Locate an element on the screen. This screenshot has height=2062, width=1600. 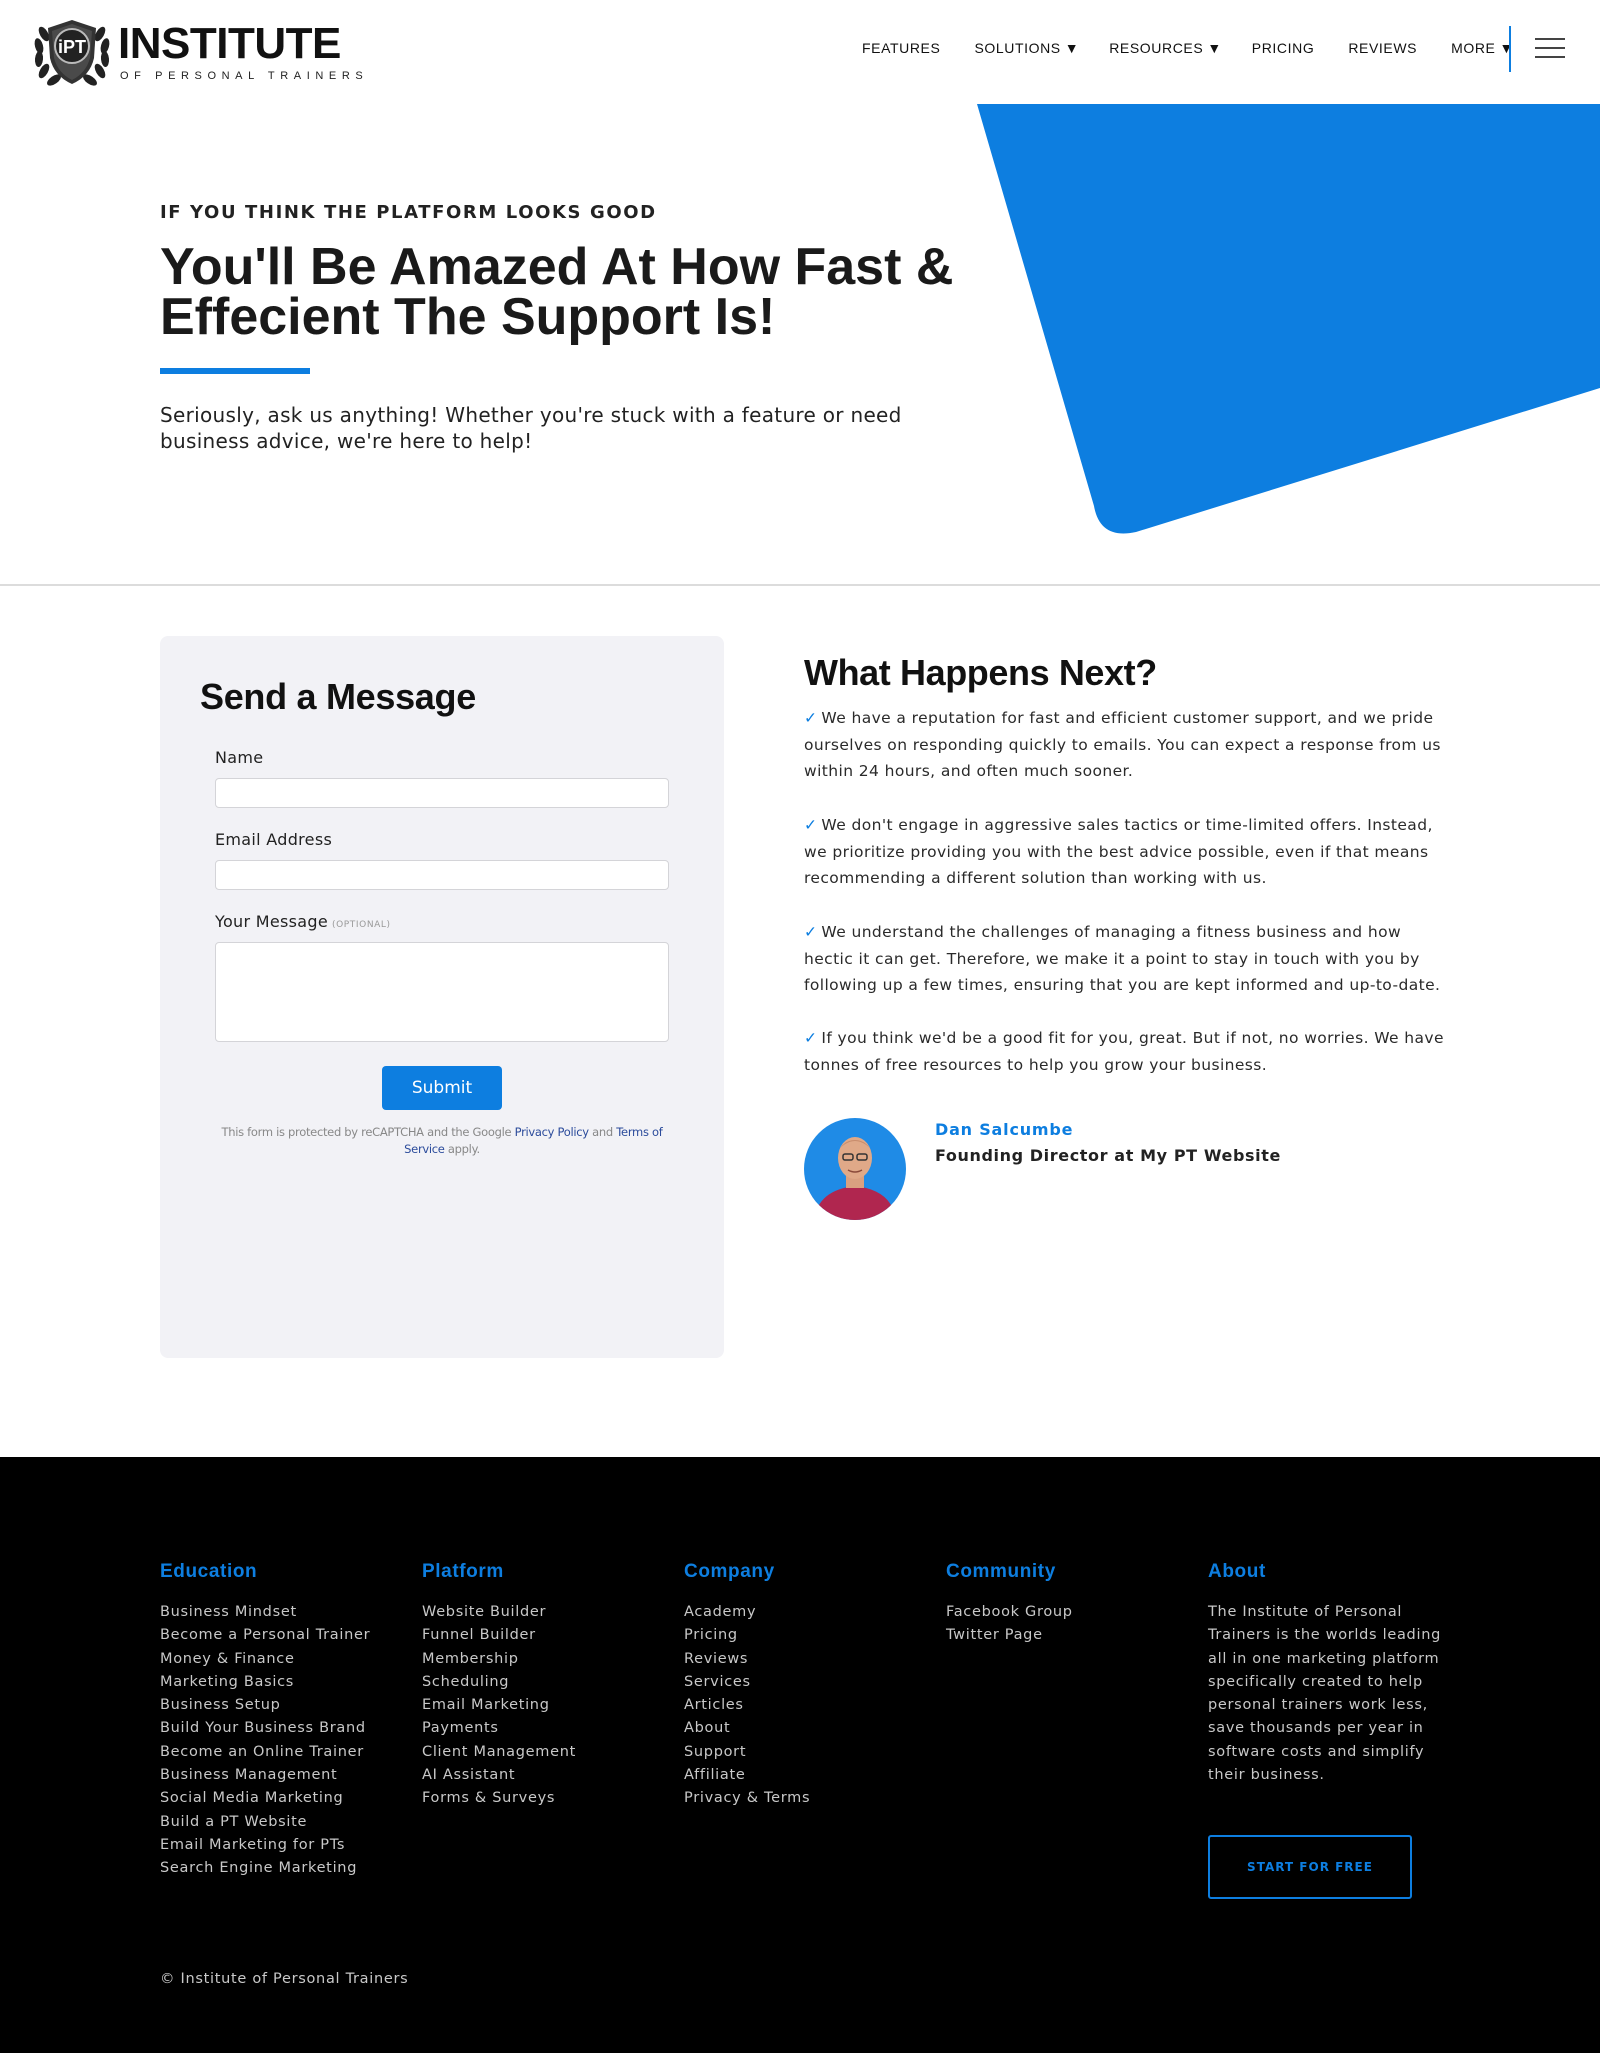
logo-title: INSTITUTE is located at coordinates (229, 43).